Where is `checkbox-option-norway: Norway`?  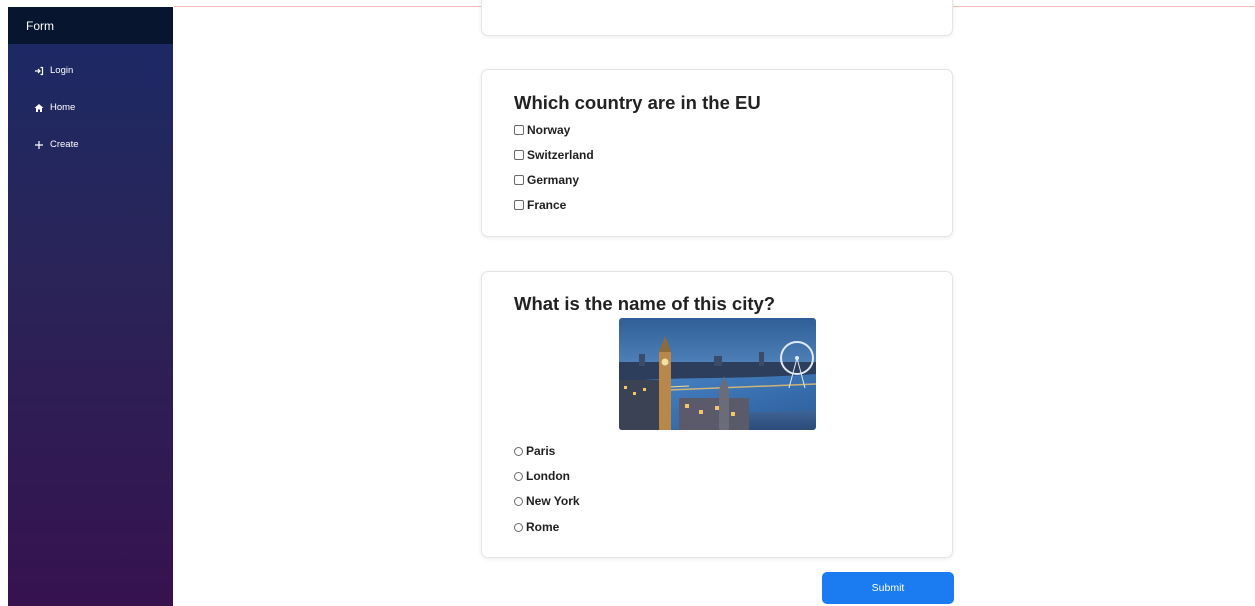
checkbox-option-norway: Norway is located at coordinates (542, 130).